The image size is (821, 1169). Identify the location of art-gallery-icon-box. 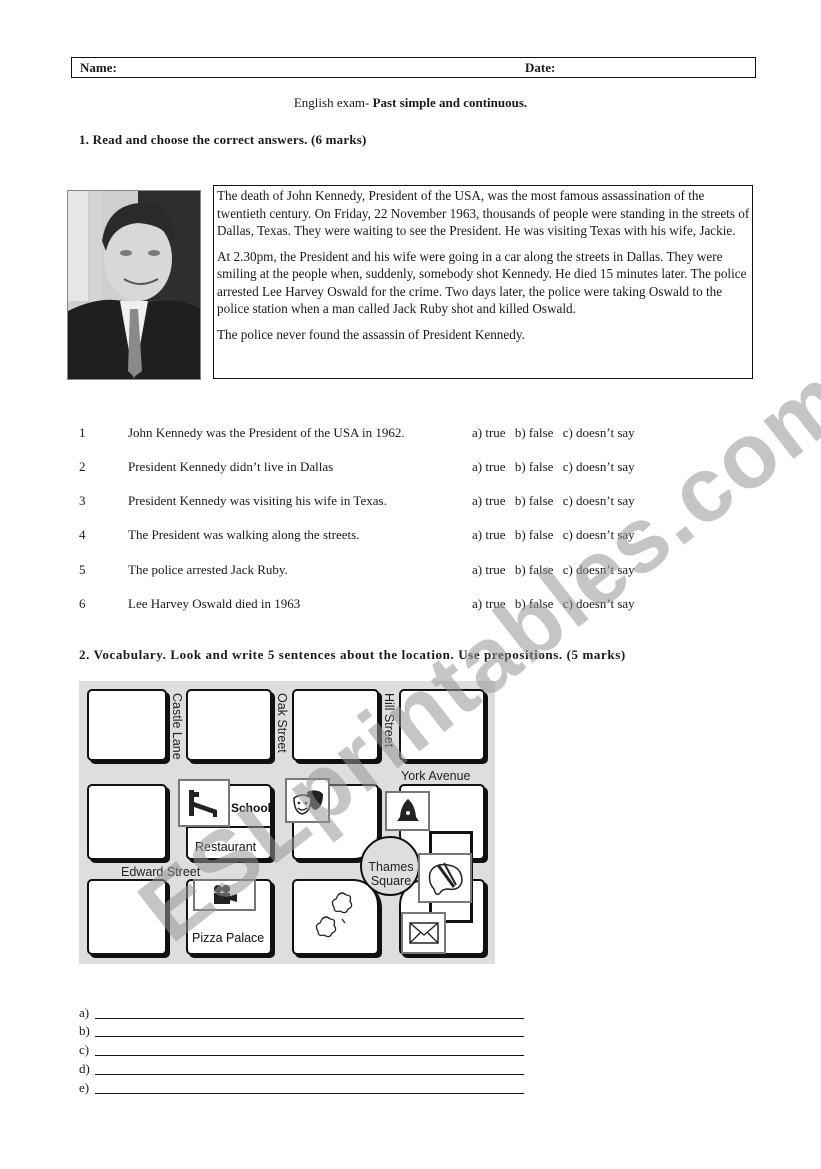
(445, 878).